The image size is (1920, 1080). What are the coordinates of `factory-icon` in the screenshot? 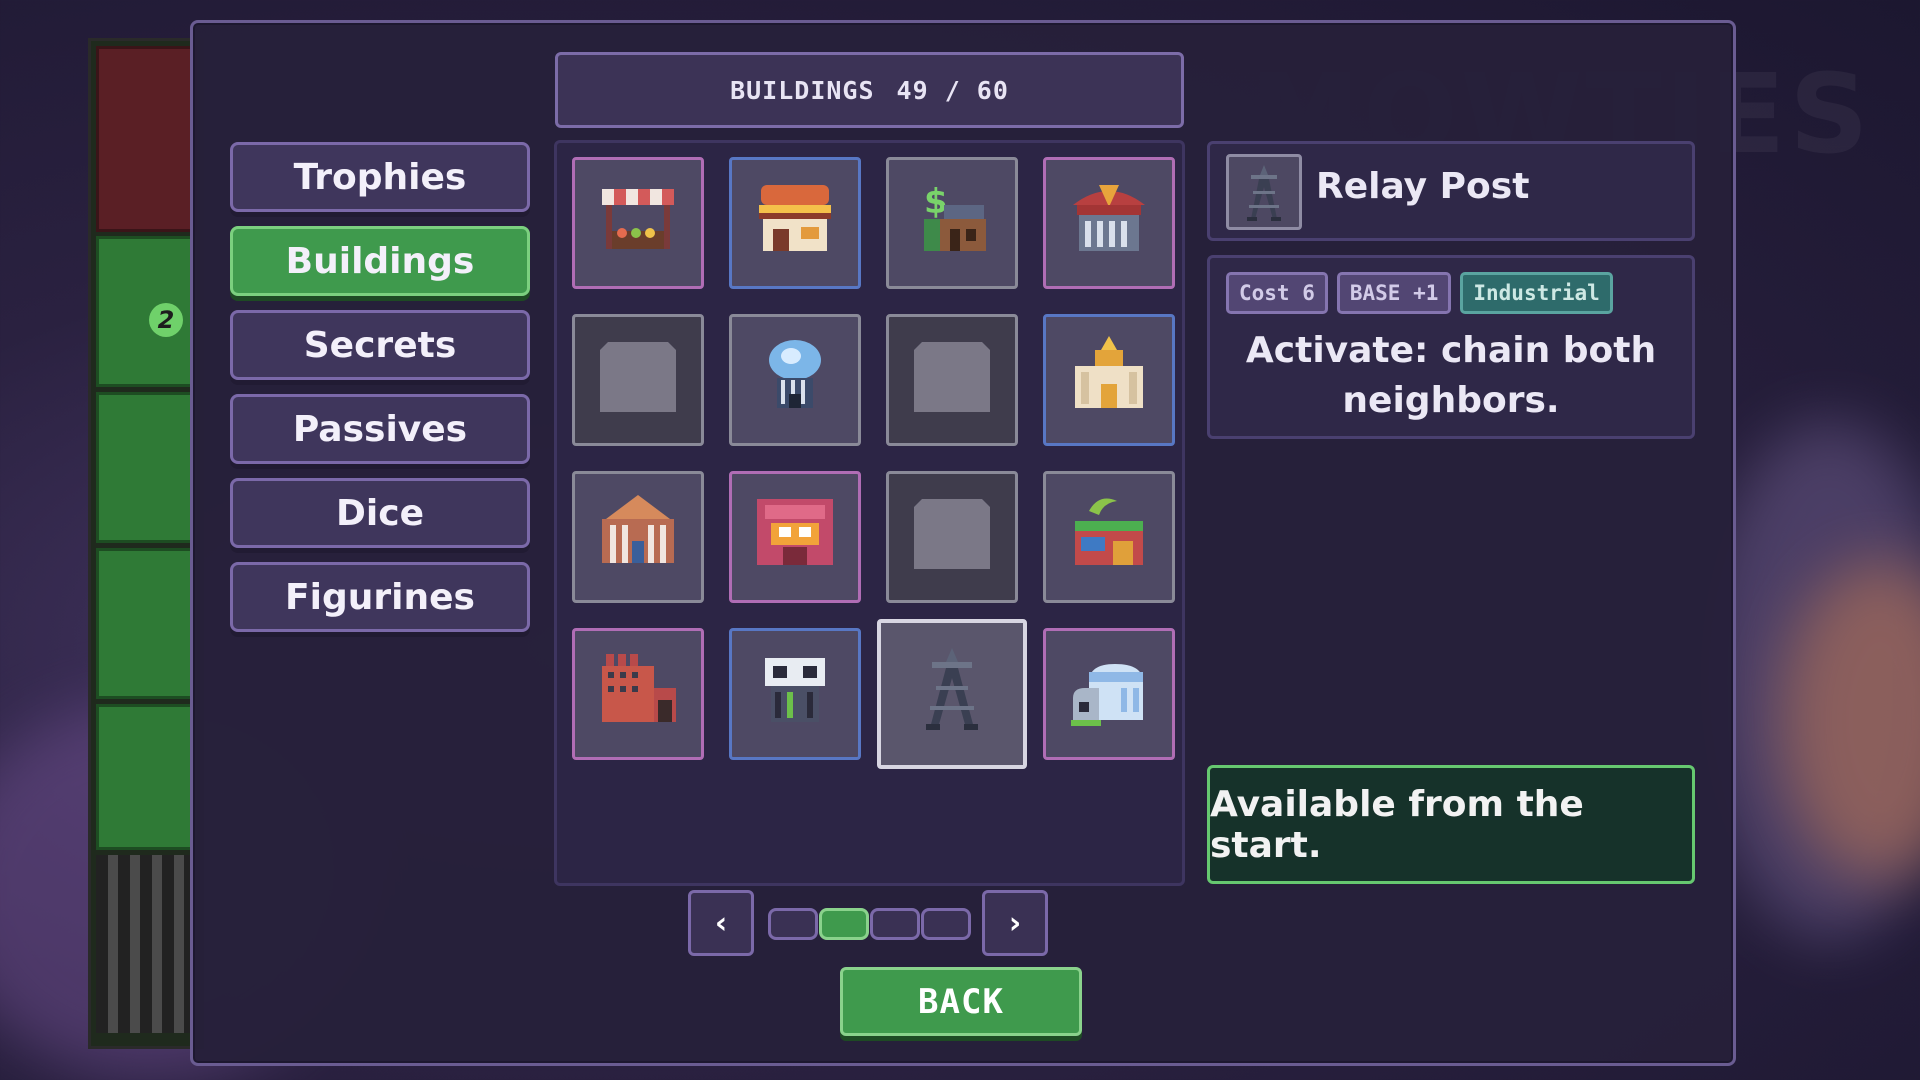 It's located at (638, 694).